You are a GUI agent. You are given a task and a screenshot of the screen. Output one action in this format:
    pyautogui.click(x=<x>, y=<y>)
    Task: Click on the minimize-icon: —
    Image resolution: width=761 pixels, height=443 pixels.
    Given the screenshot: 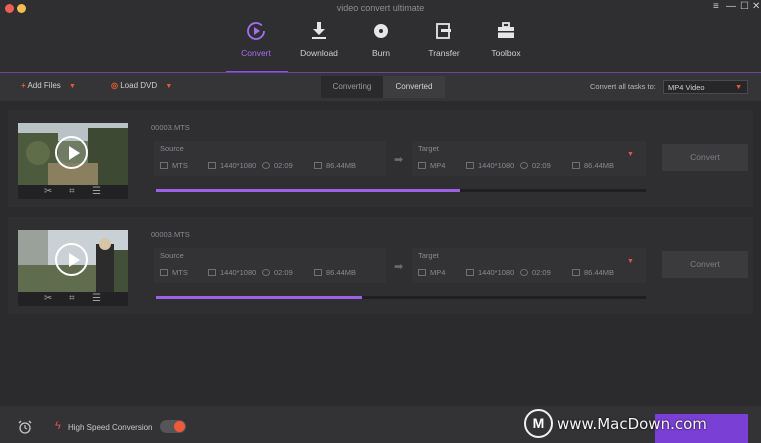 What is the action you would take?
    pyautogui.click(x=731, y=6)
    